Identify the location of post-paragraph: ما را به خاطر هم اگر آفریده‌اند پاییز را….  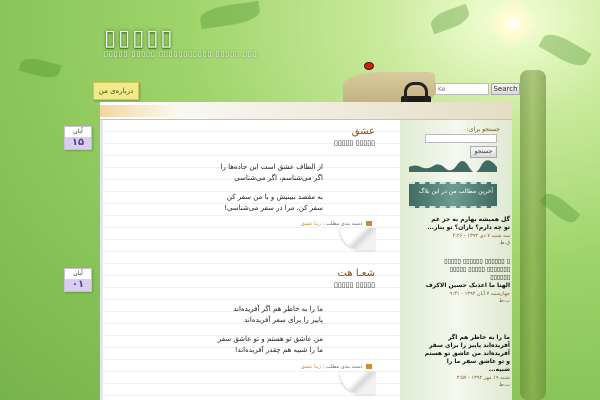
(278, 314).